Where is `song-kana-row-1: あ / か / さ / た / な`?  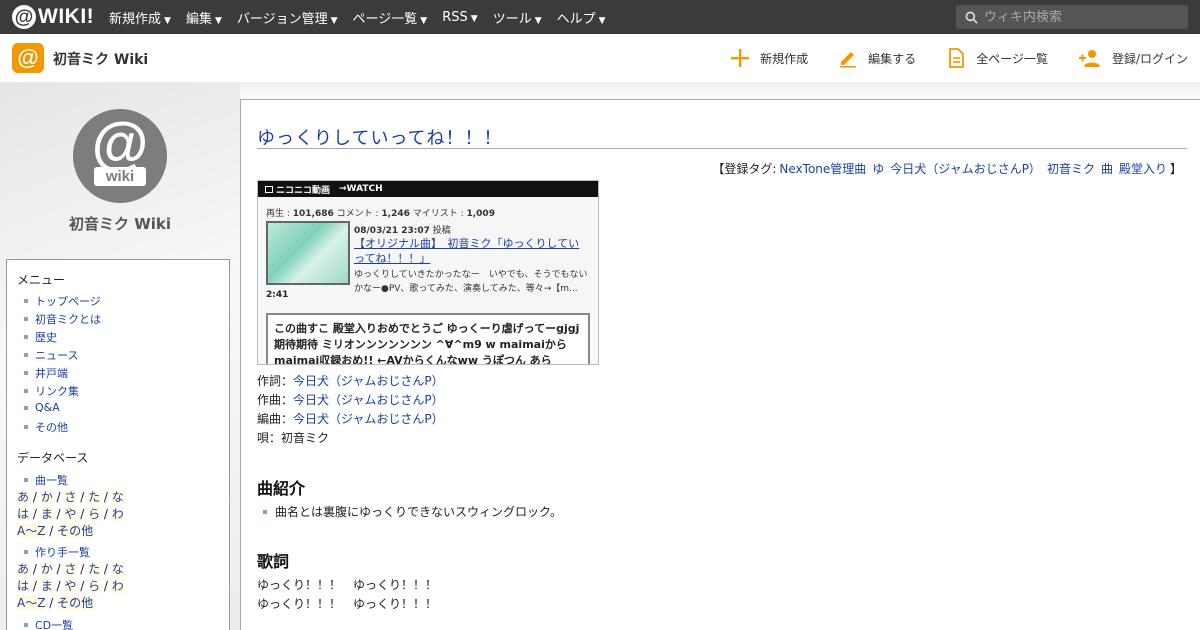 song-kana-row-1: あ / か / さ / た / な is located at coordinates (70, 497).